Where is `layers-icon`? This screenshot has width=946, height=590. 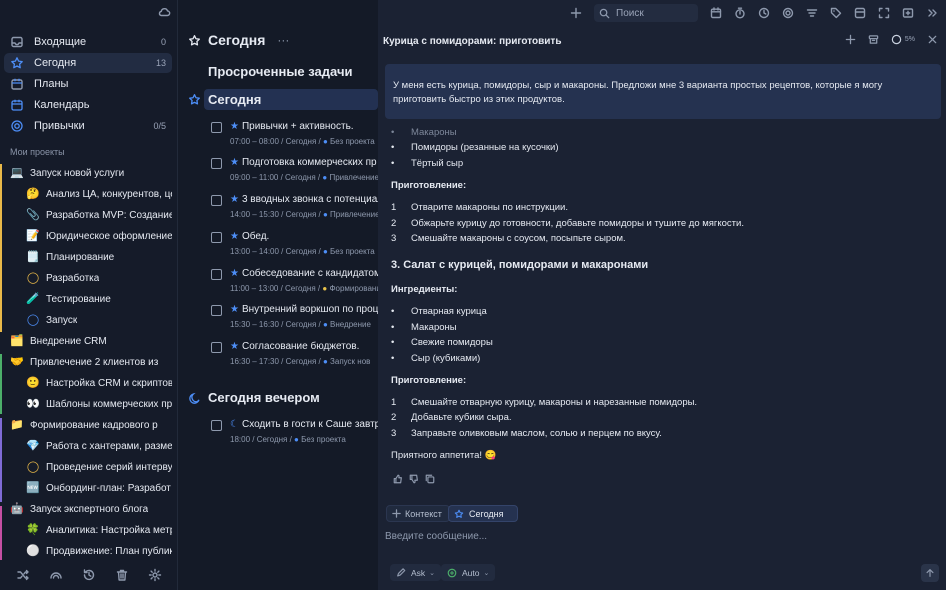 layers-icon is located at coordinates (860, 13).